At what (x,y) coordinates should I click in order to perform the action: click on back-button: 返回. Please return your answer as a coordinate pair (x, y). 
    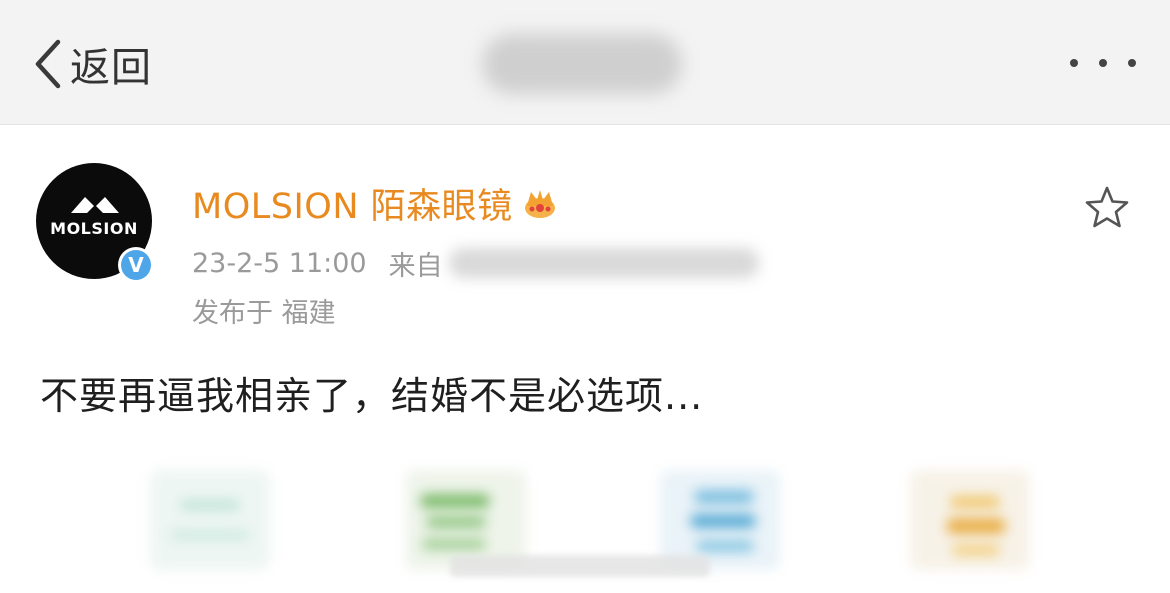
    Looking at the image, I should click on (91, 64).